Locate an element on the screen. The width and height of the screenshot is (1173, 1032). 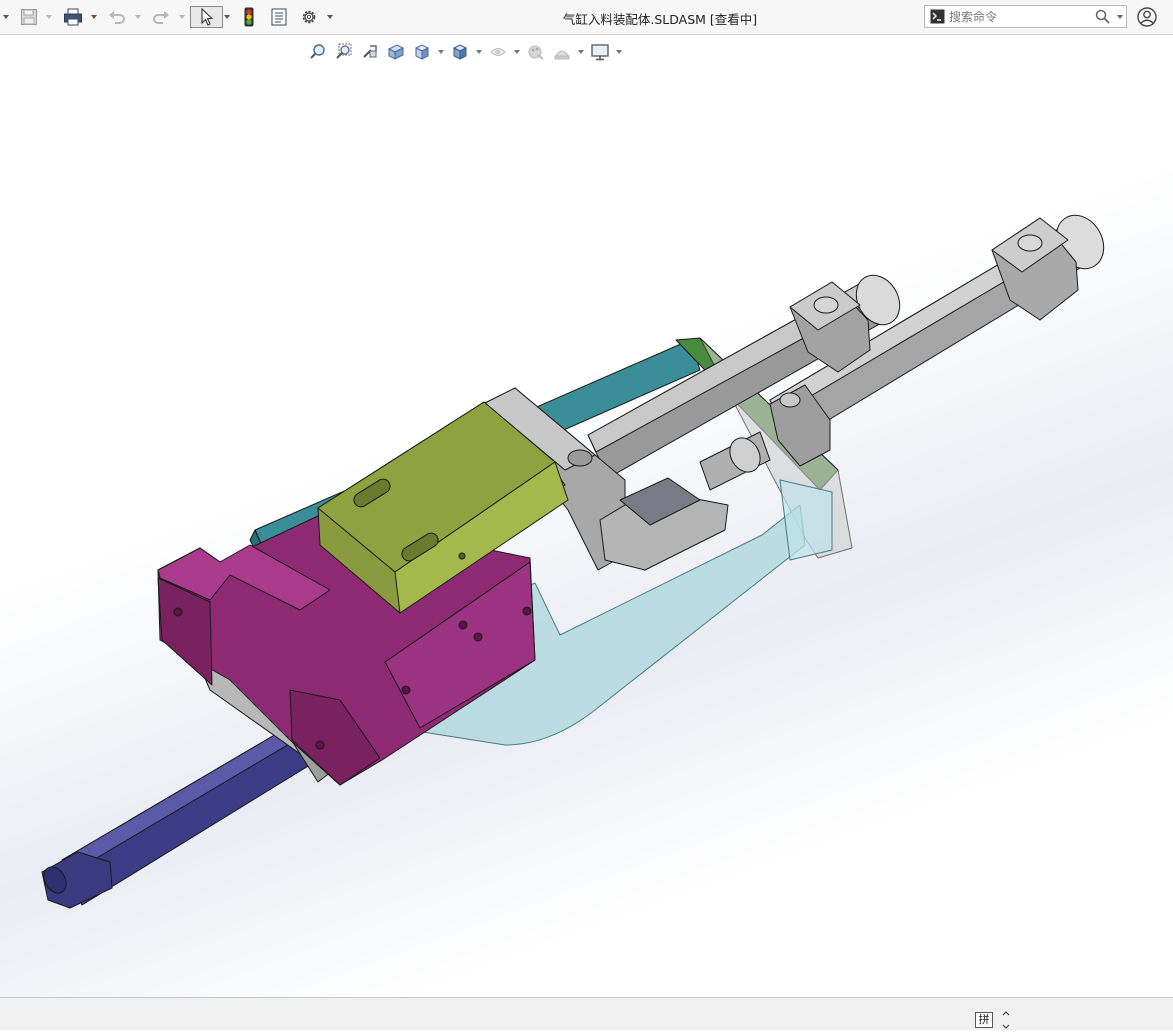
edit-appearance-icon is located at coordinates (536, 52).